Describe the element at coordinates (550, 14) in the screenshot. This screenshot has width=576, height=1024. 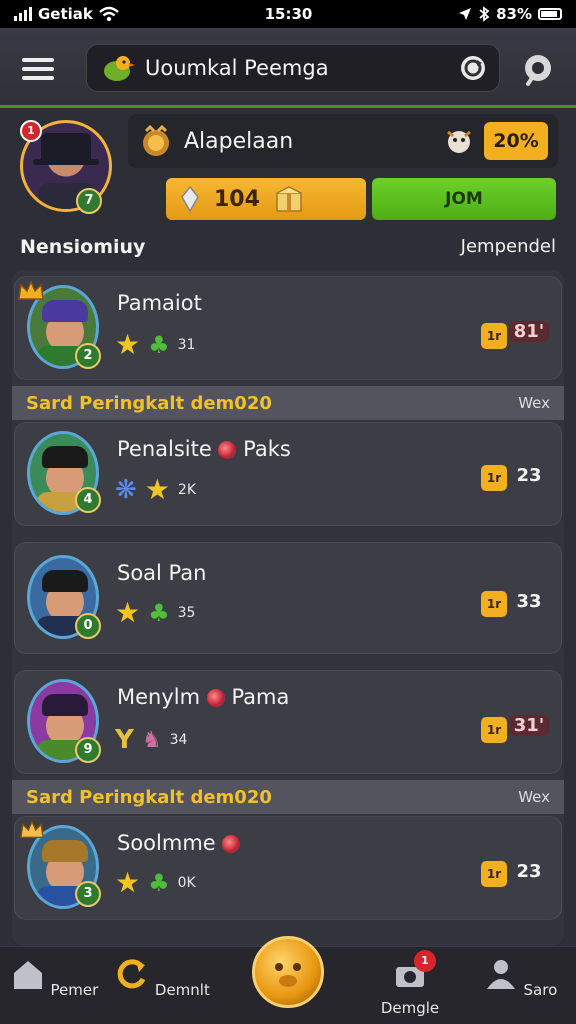
I see `battery-icon` at that location.